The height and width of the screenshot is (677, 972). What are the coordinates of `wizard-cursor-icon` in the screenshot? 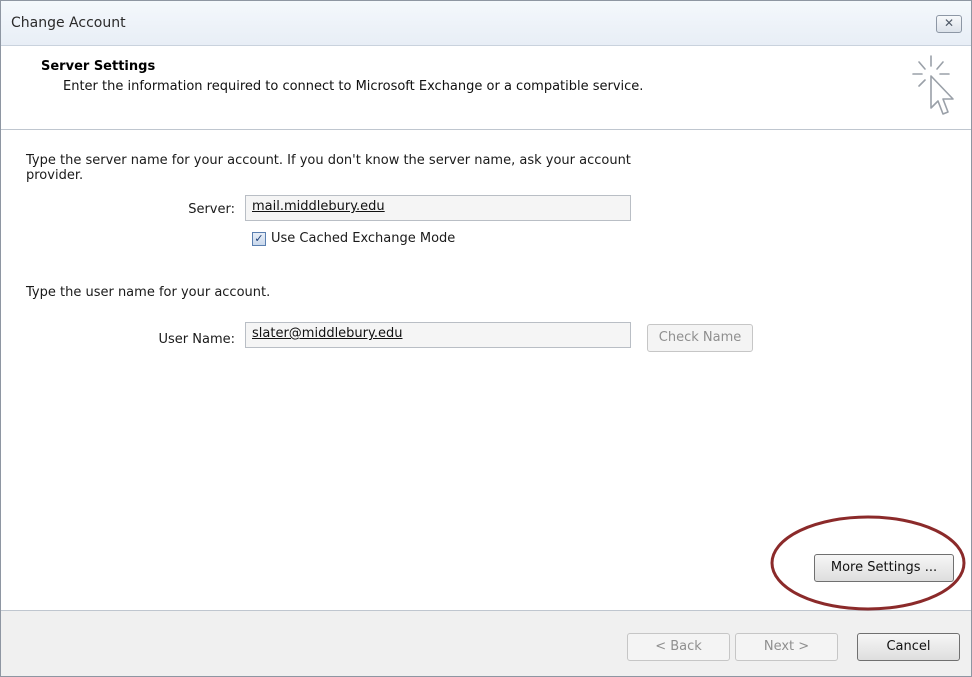 It's located at (933, 85).